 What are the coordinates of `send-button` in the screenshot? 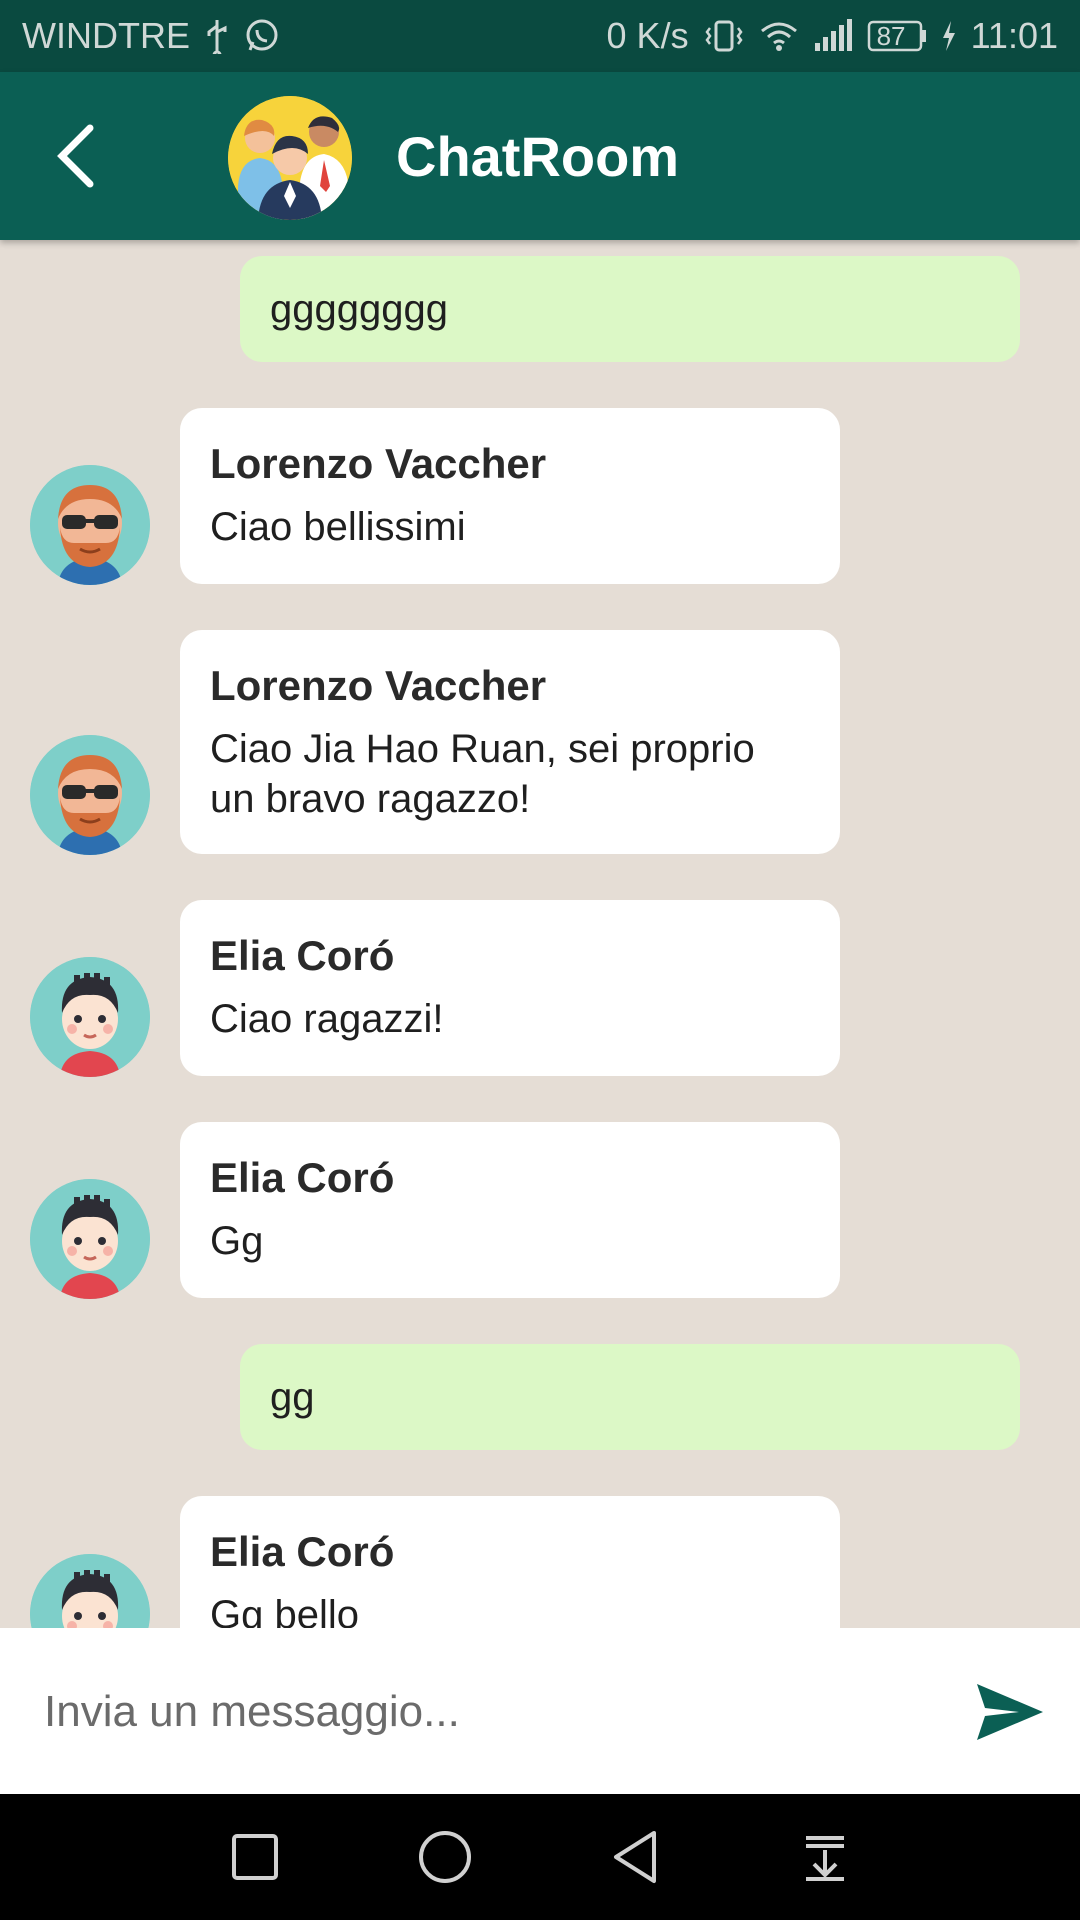 It's located at (1010, 1712).